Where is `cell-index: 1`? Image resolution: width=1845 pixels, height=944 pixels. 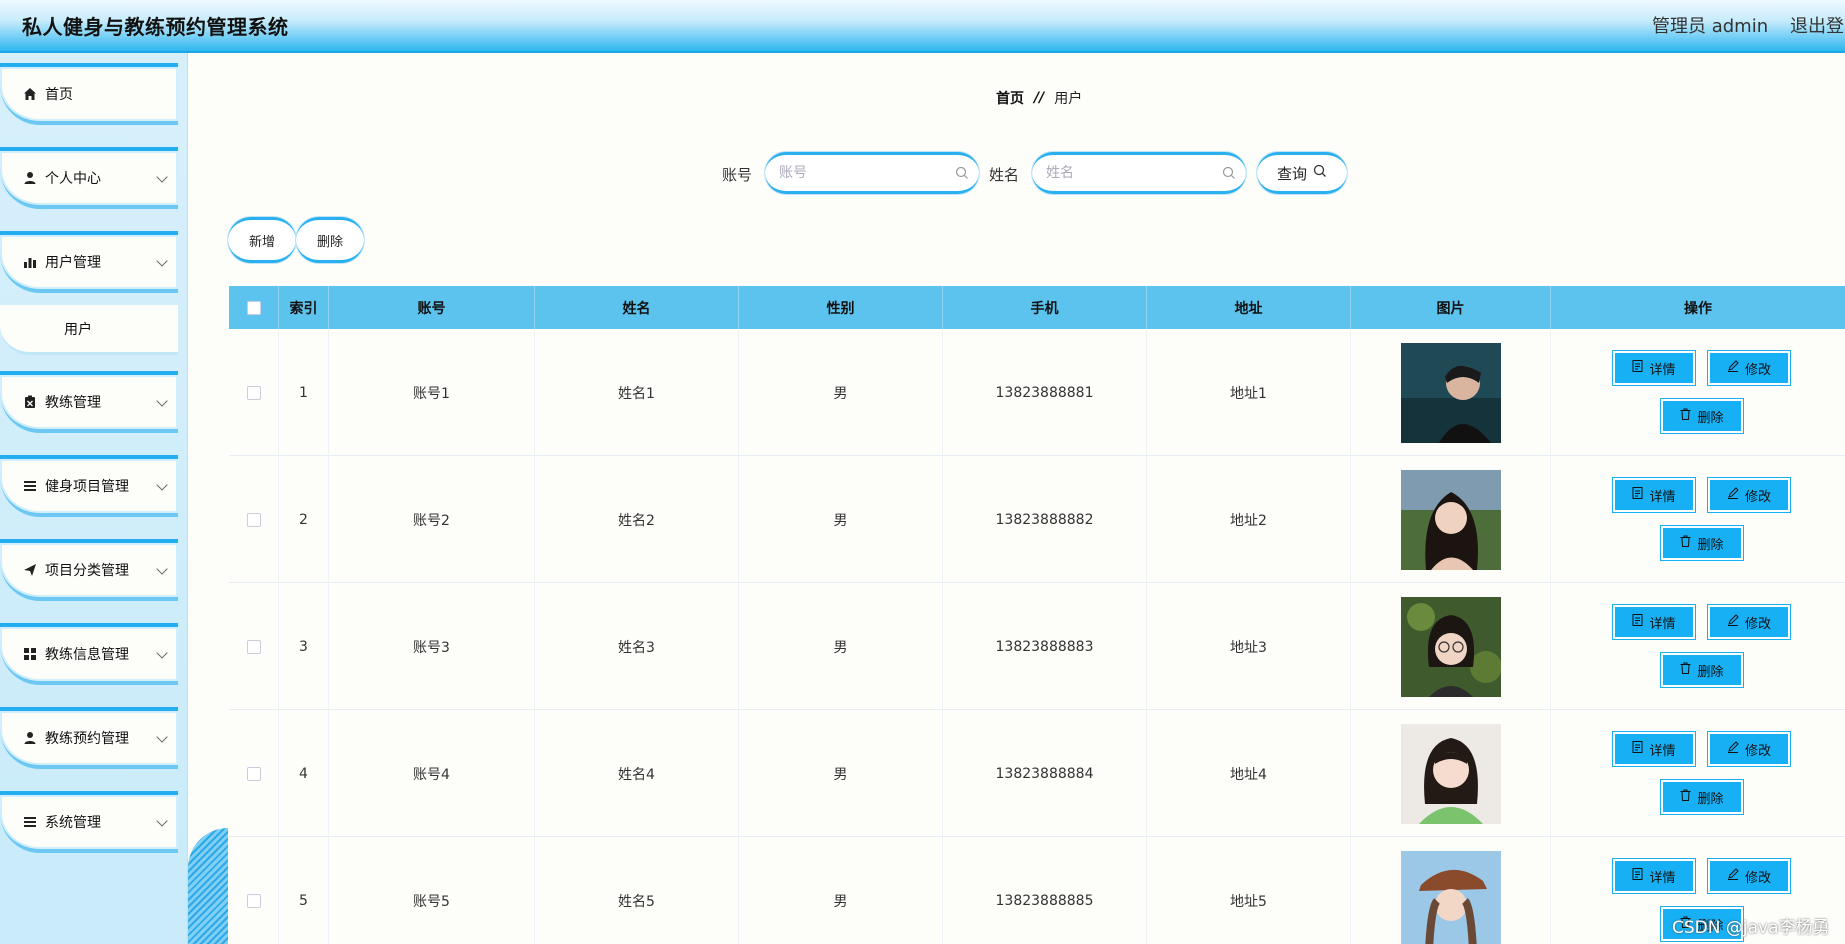
cell-index: 1 is located at coordinates (304, 392).